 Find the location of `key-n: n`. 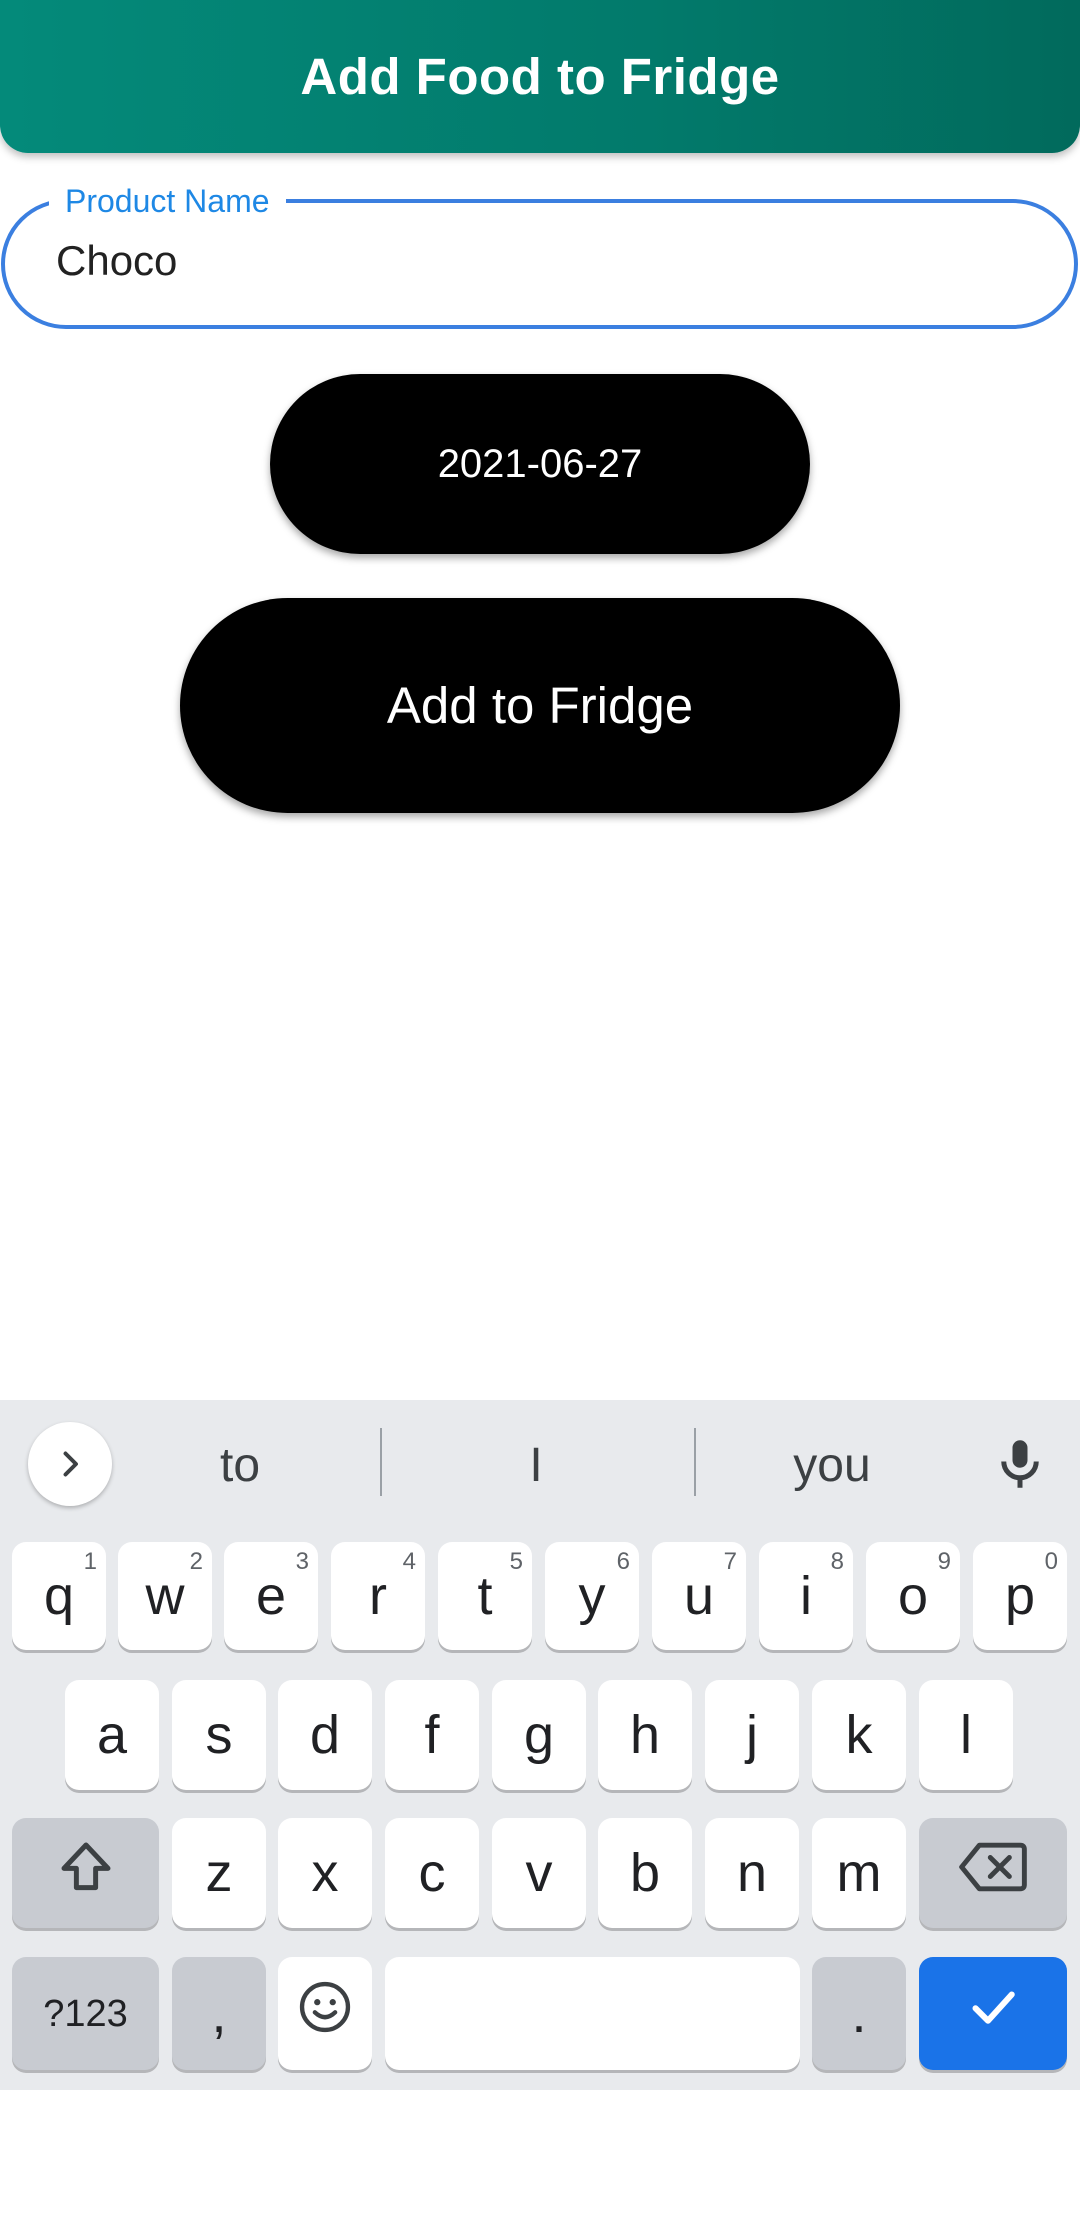

key-n: n is located at coordinates (752, 1873).